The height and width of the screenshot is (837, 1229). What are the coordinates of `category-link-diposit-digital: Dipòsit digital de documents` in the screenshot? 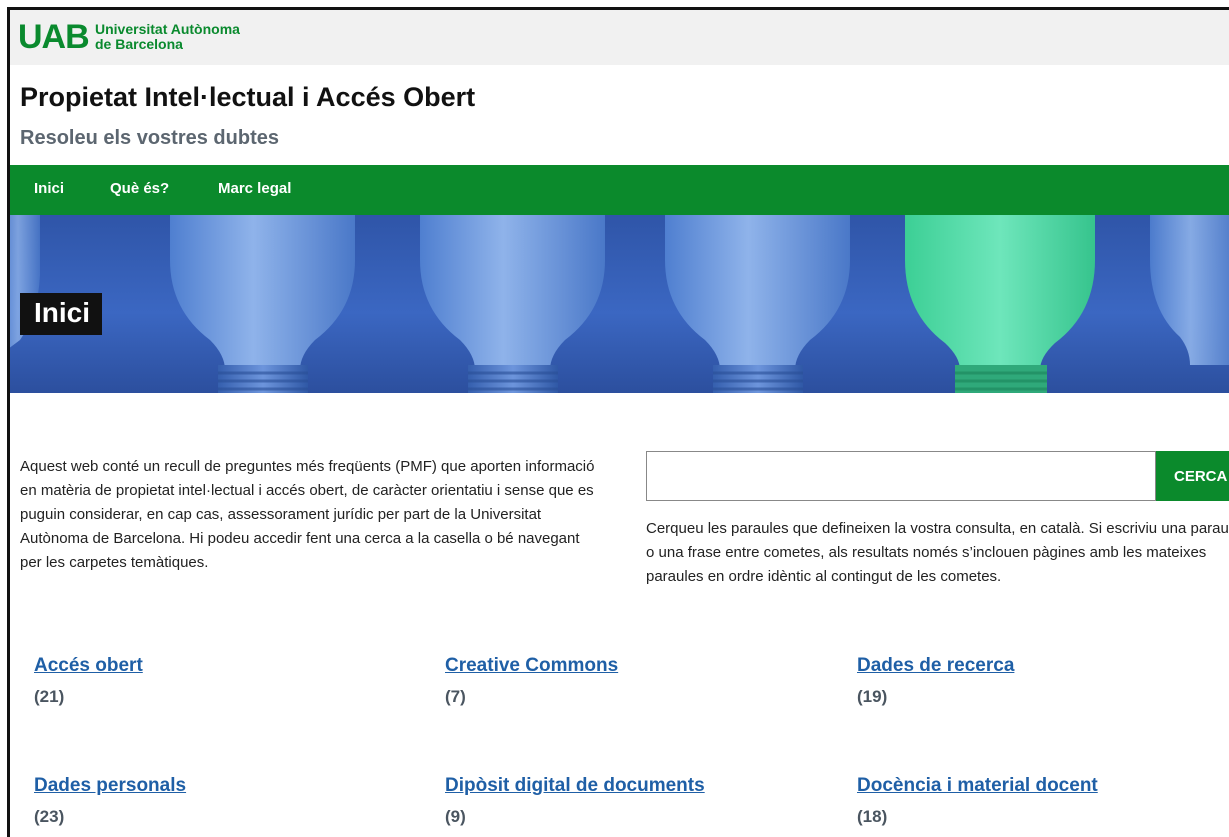 It's located at (575, 786).